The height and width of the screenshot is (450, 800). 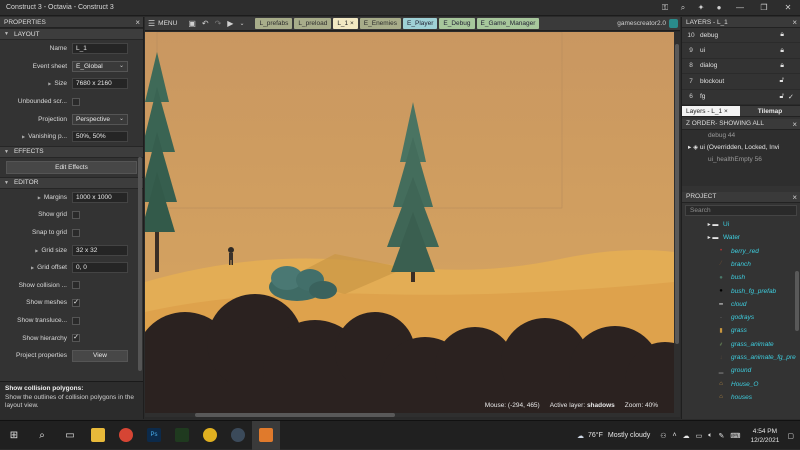 What do you see at coordinates (420, 23) in the screenshot?
I see `tab-e-player: E_Player` at bounding box center [420, 23].